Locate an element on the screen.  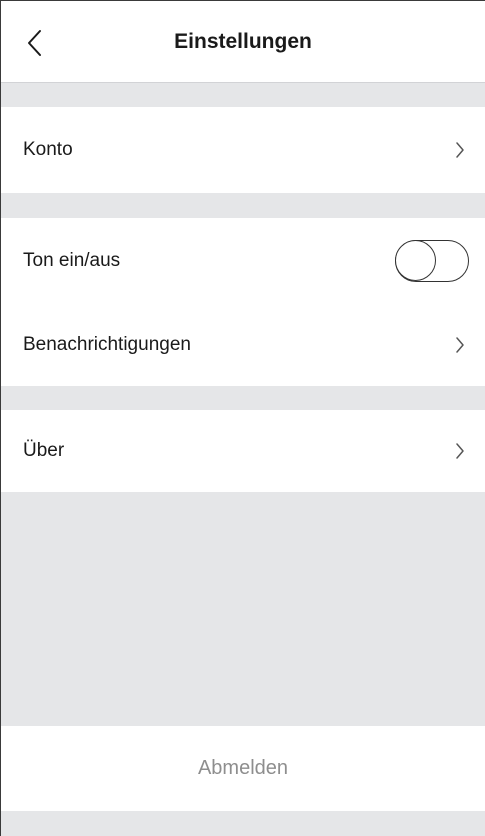
sound-label: Ton ein/aus is located at coordinates (72, 260).